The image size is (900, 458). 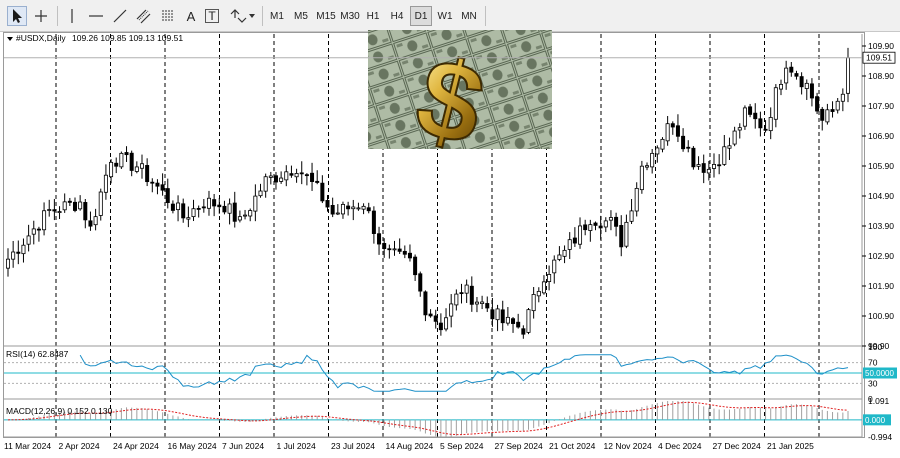 What do you see at coordinates (37, 354) in the screenshot?
I see `rsi-title: RSI(14) 62.8487` at bounding box center [37, 354].